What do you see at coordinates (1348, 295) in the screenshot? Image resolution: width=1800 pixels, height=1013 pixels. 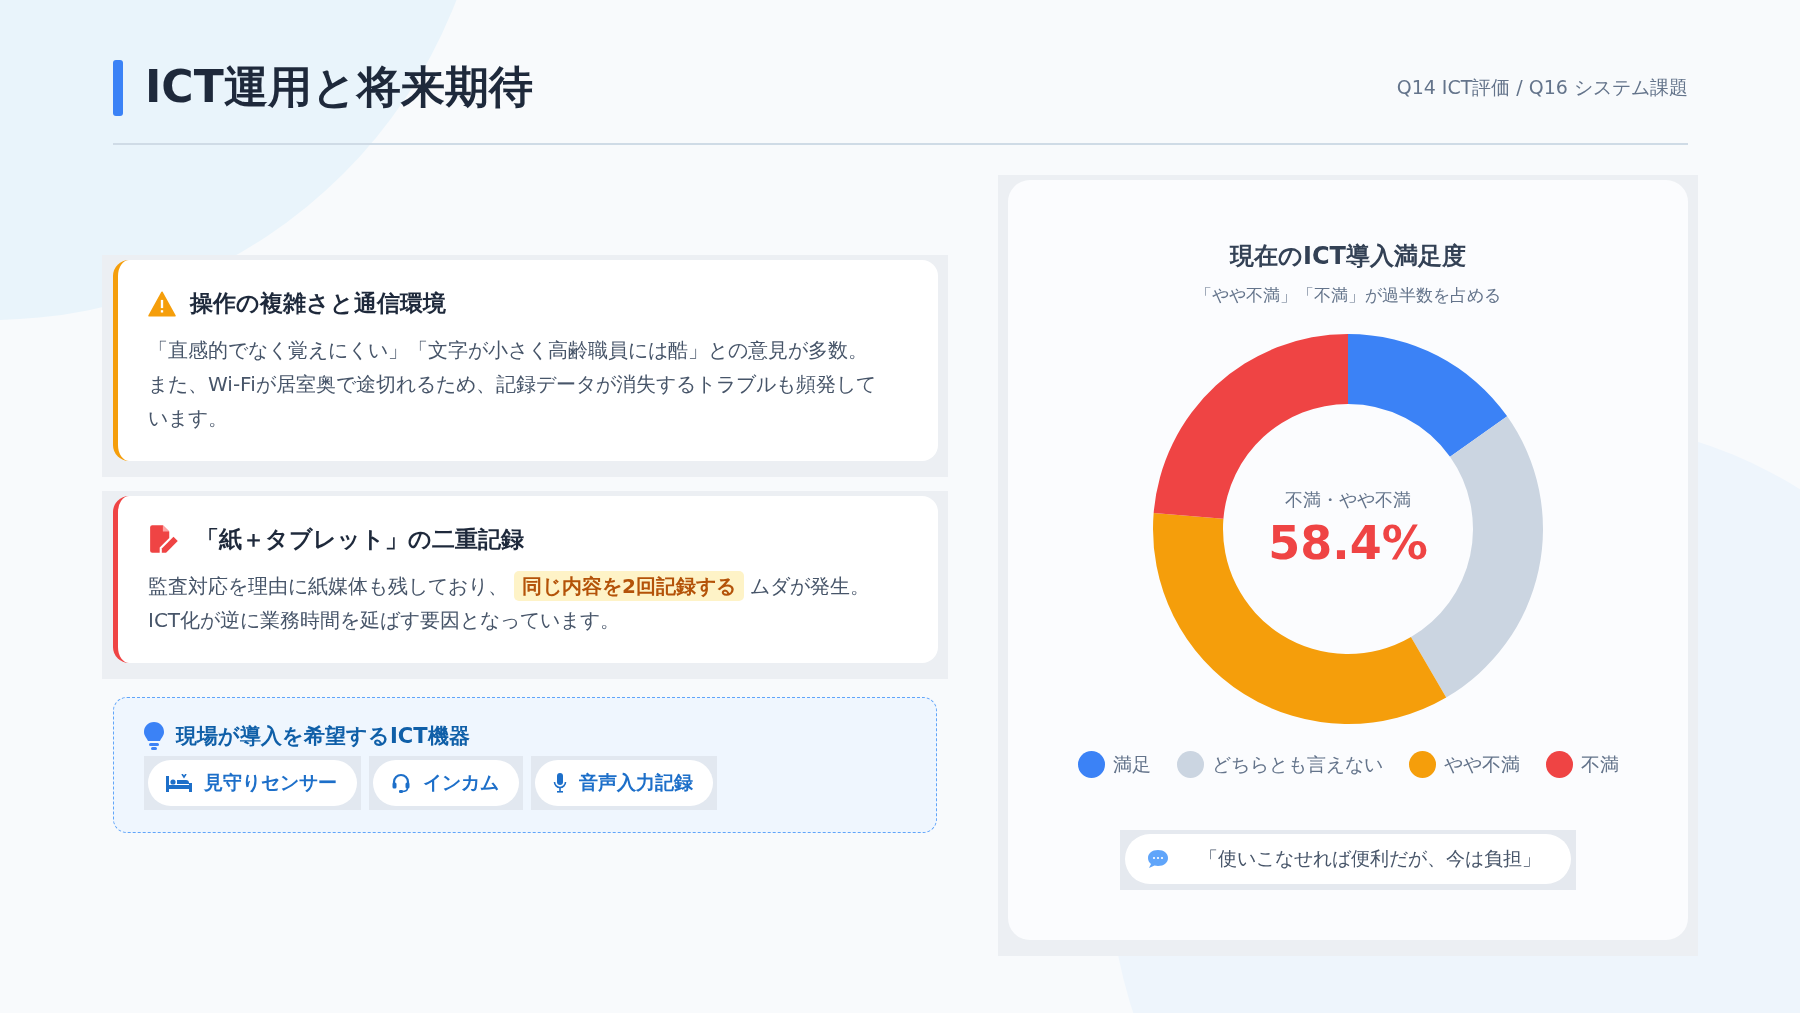 I see `chart-subtitle: 「やや不満」「不満」が過半数を占める` at bounding box center [1348, 295].